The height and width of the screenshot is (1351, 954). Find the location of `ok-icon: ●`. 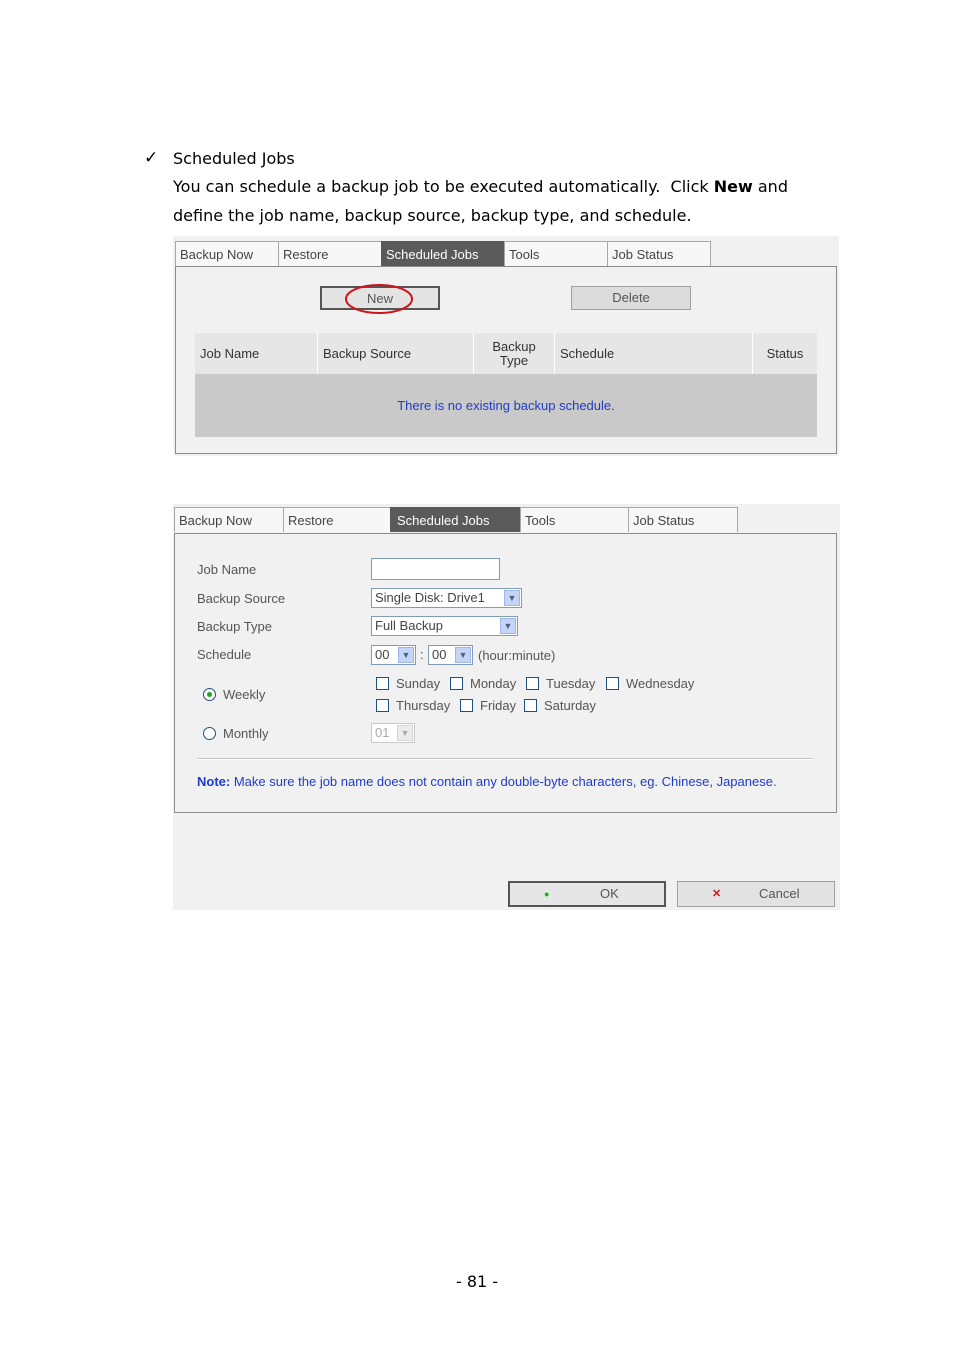

ok-icon: ● is located at coordinates (547, 894).